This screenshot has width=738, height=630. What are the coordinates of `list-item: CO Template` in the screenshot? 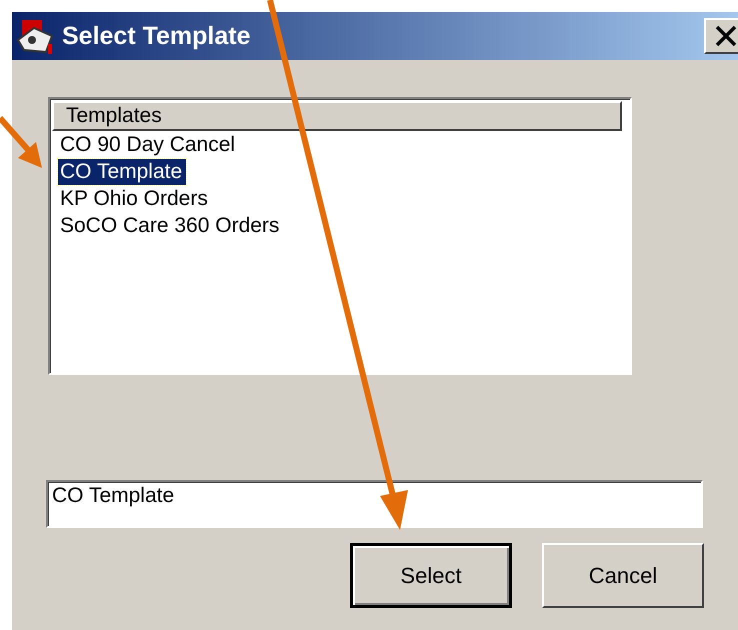 It's located at (122, 172).